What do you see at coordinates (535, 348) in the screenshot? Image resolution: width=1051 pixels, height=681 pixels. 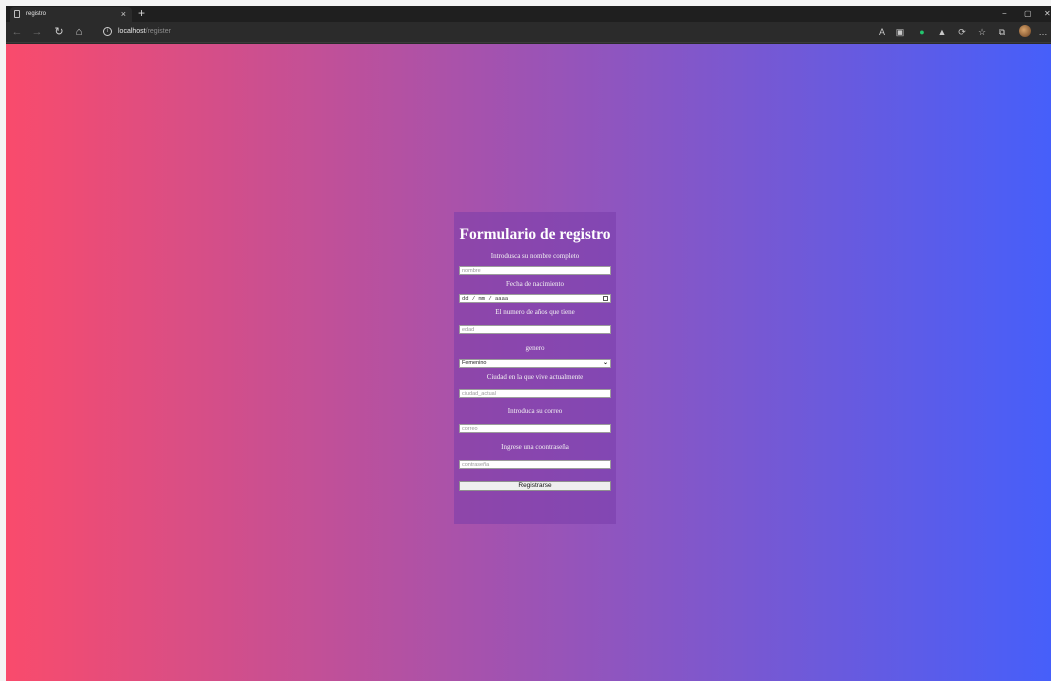 I see `gender-label: genero` at bounding box center [535, 348].